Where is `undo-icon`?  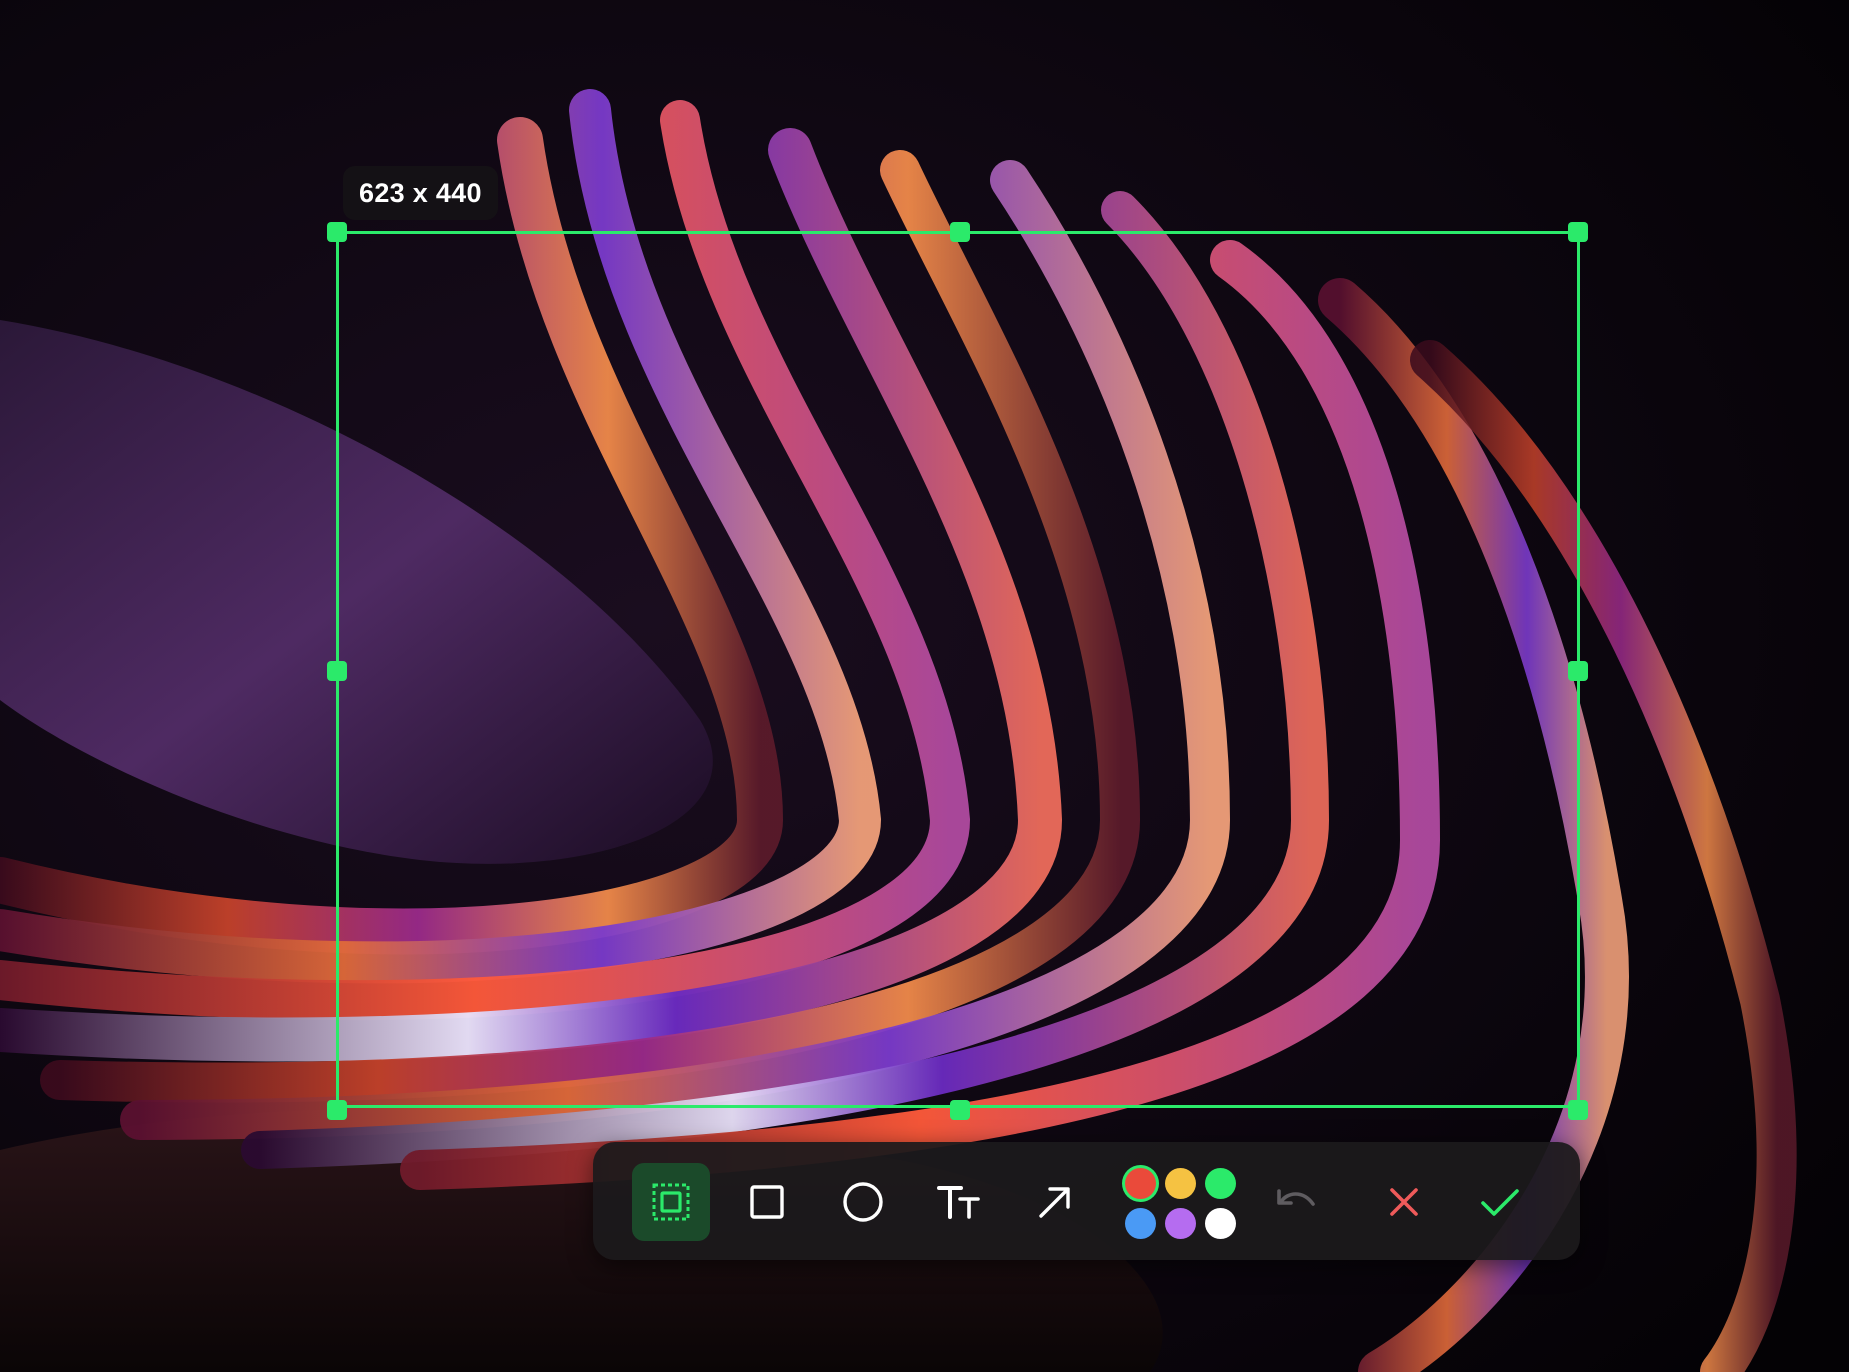
undo-icon is located at coordinates (1296, 1197).